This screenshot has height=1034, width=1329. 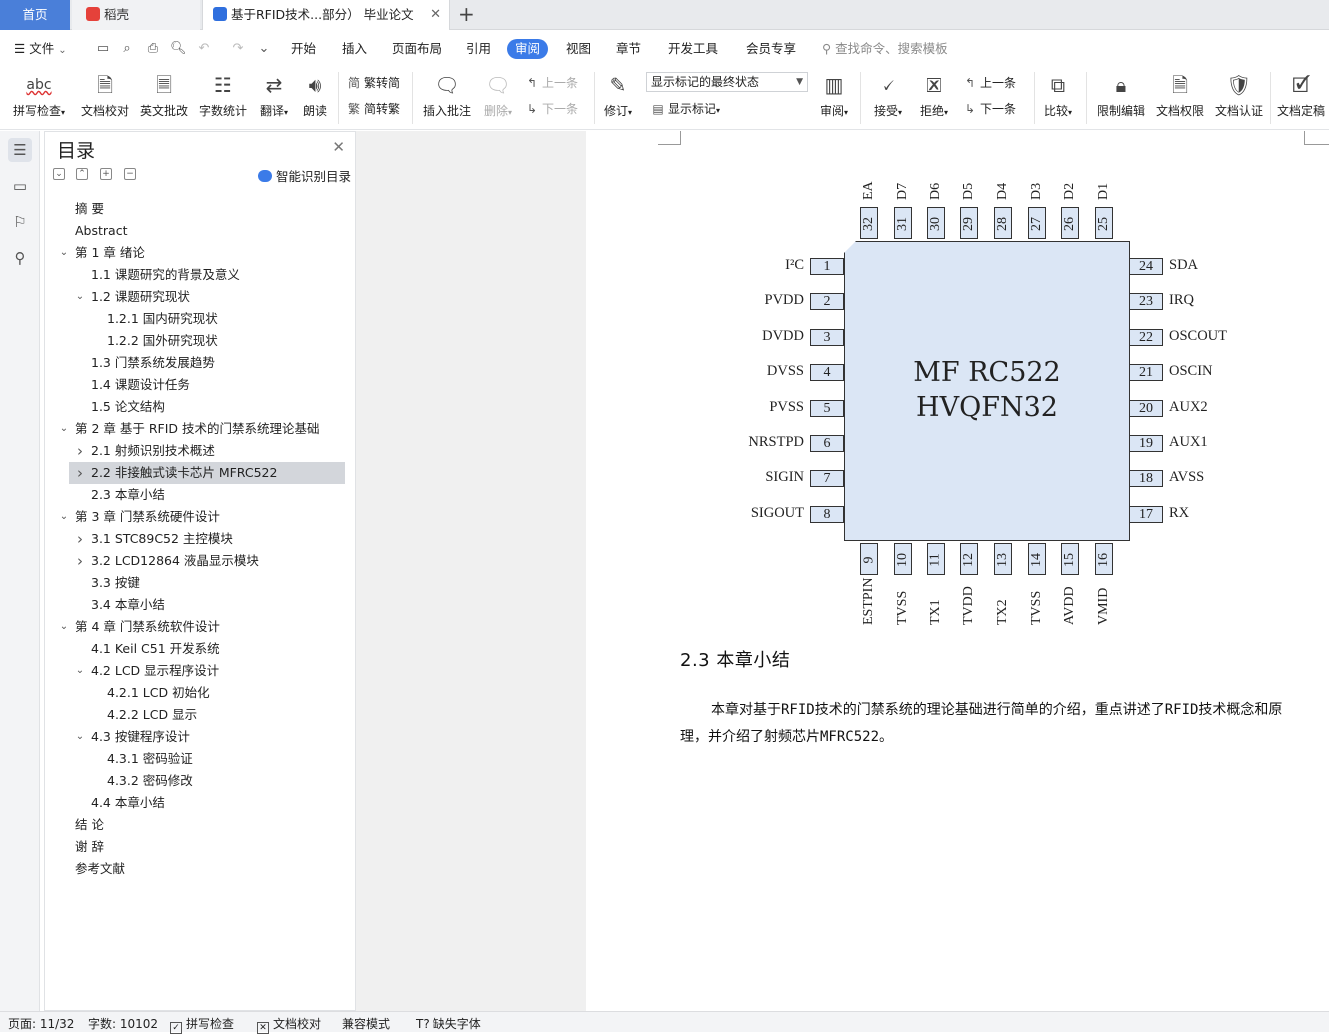 What do you see at coordinates (435, 15) in the screenshot?
I see `close-tab-icon: ✕` at bounding box center [435, 15].